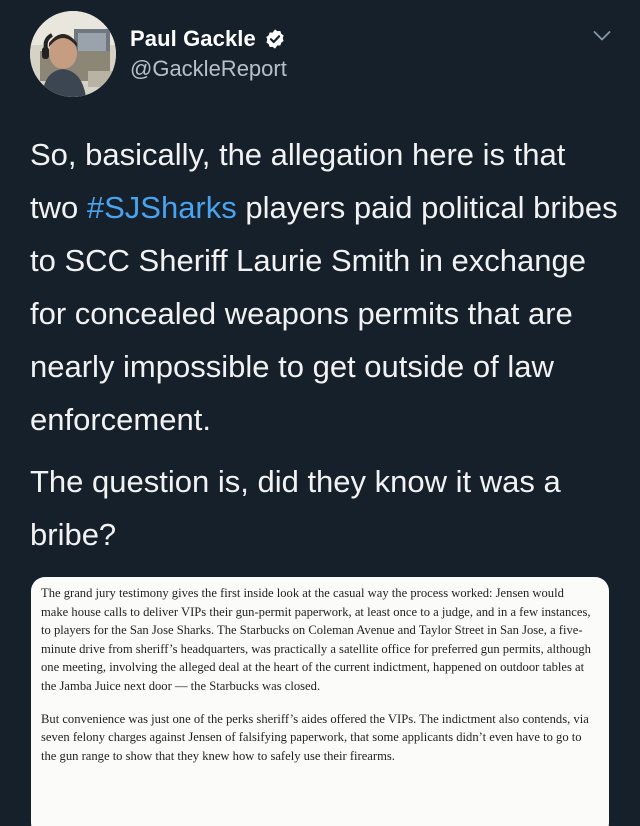 The image size is (640, 826). I want to click on author-avatar, so click(73, 54).